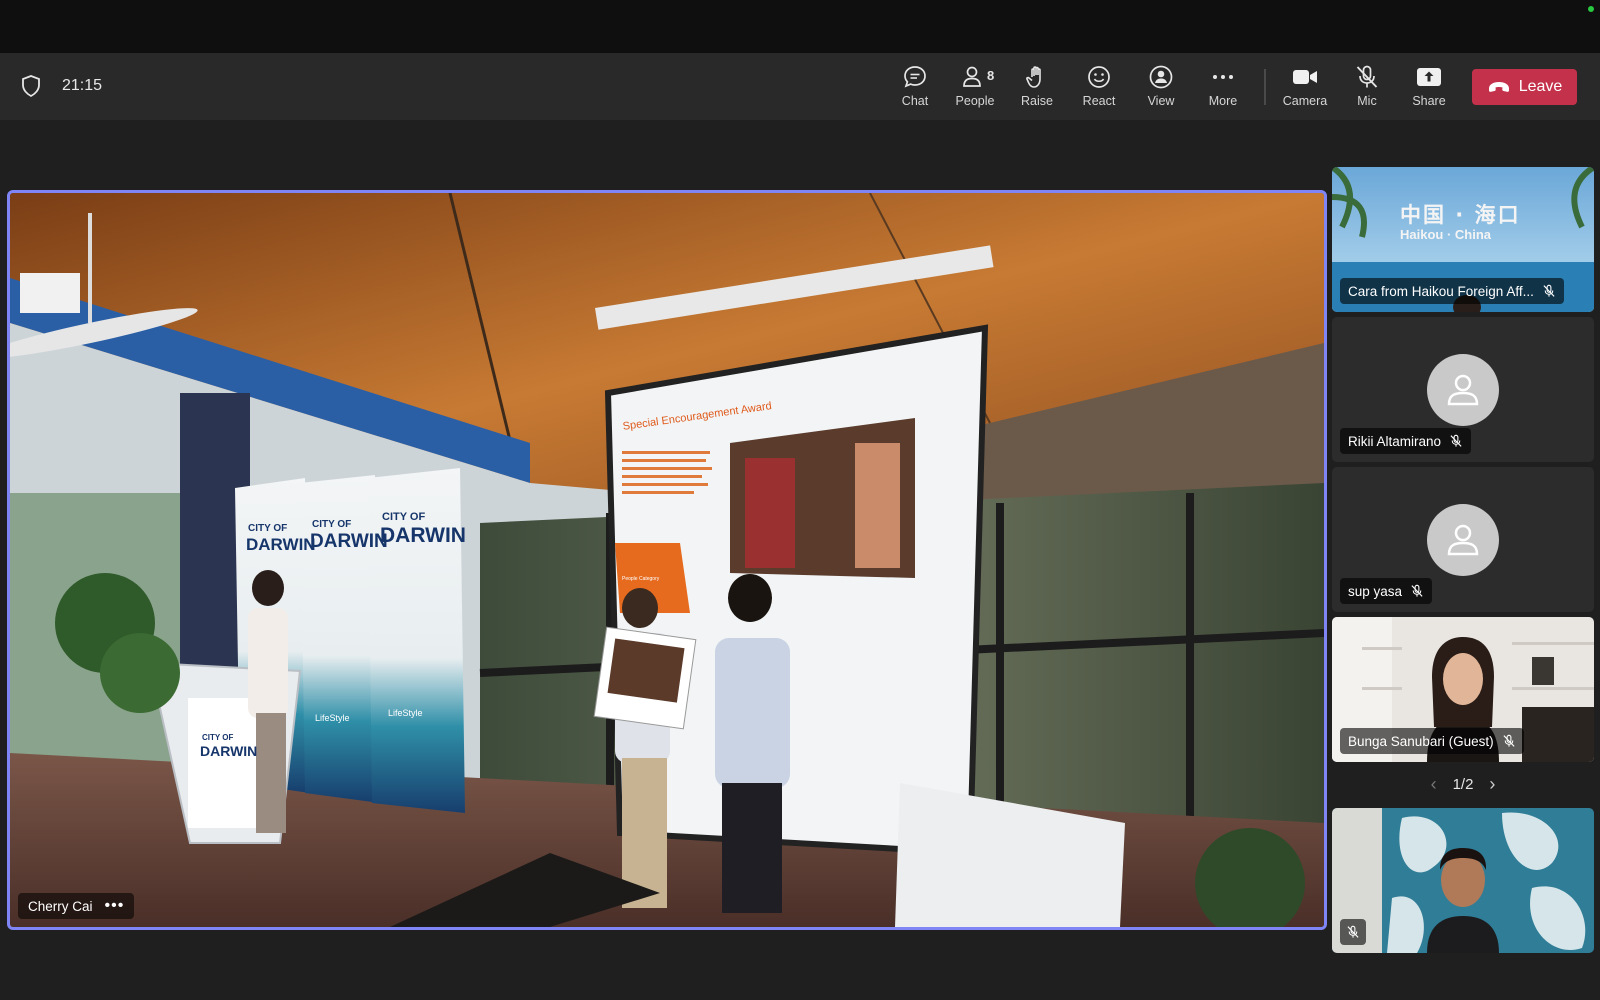 Image resolution: width=1600 pixels, height=1000 pixels. I want to click on people-button: 8 People, so click(975, 87).